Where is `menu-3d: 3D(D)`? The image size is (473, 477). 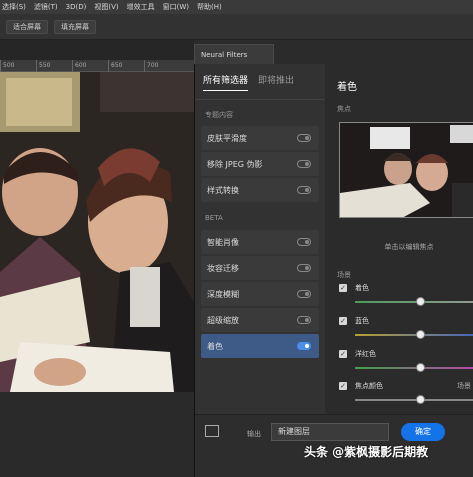
menu-3d: 3D(D) is located at coordinates (76, 7).